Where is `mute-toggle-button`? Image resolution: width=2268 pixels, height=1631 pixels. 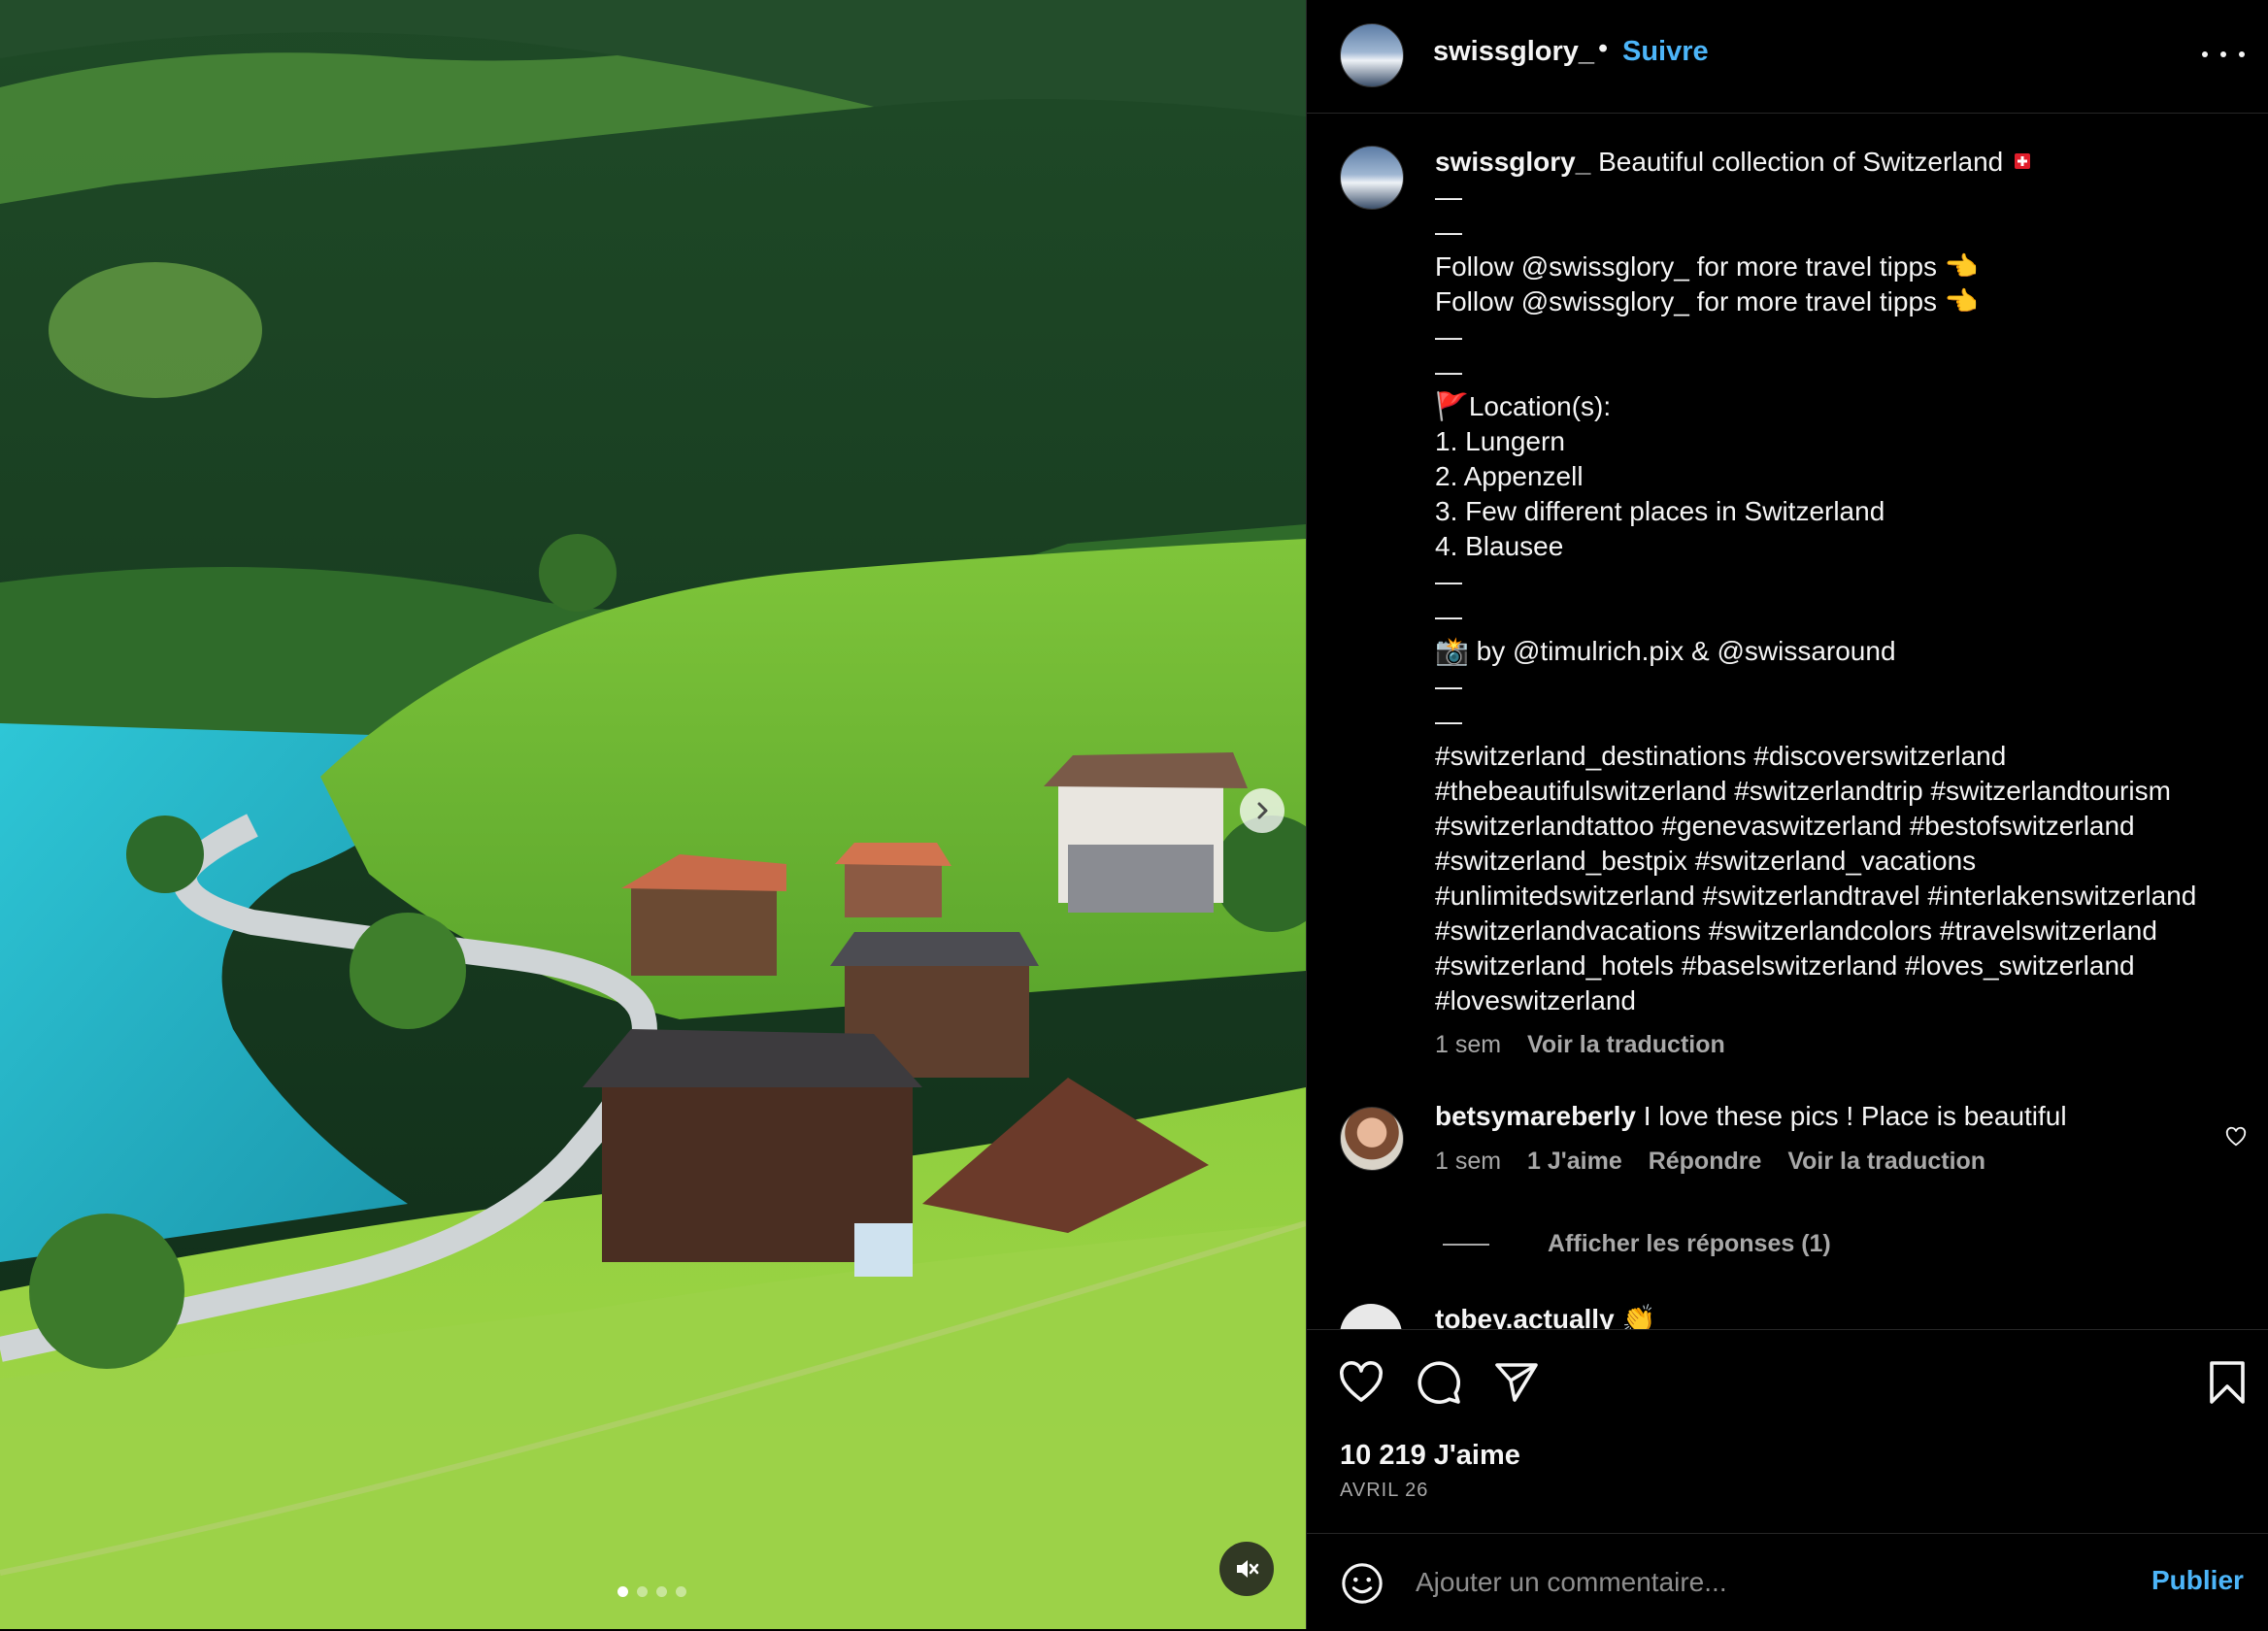 mute-toggle-button is located at coordinates (1246, 1569).